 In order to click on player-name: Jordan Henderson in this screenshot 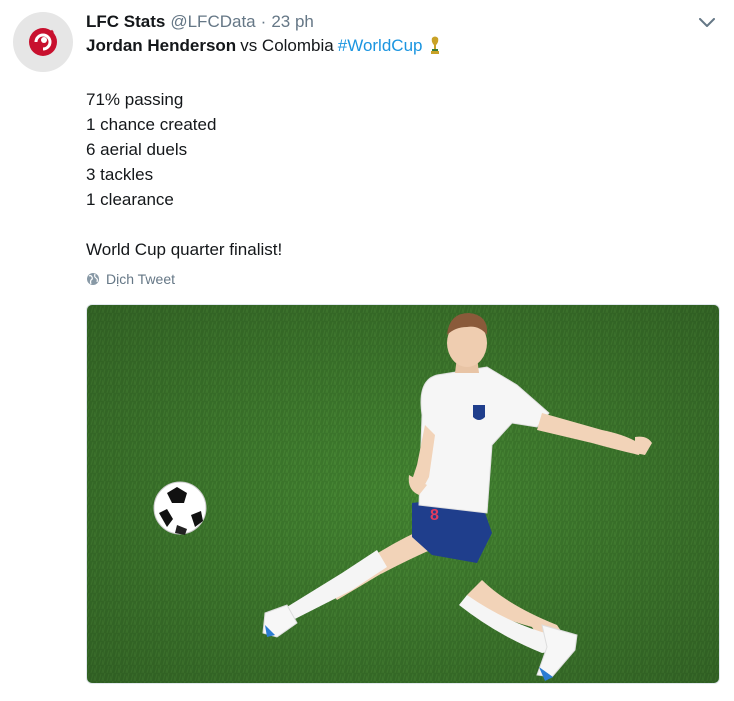, I will do `click(161, 45)`.